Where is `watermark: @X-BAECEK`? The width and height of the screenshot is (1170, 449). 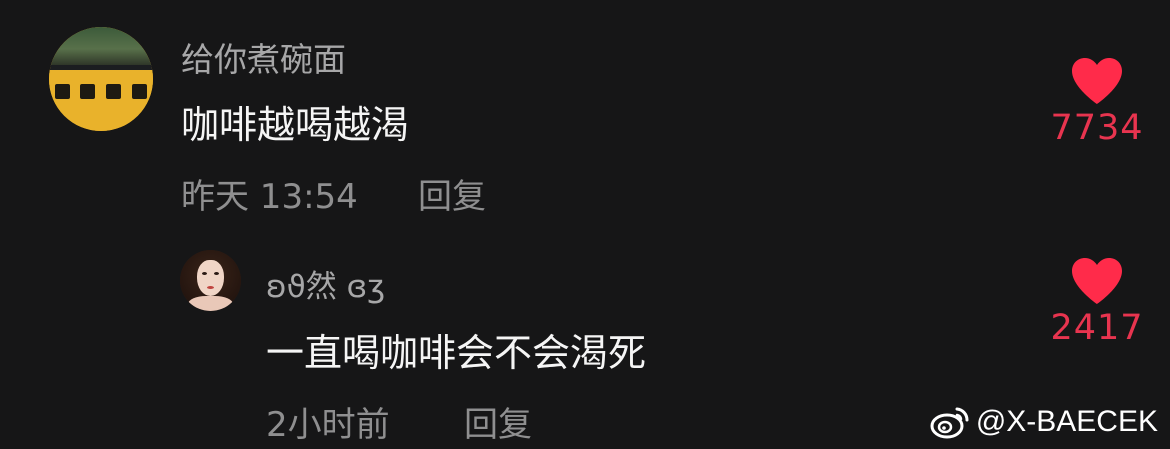 watermark: @X-BAECEK is located at coordinates (1044, 422).